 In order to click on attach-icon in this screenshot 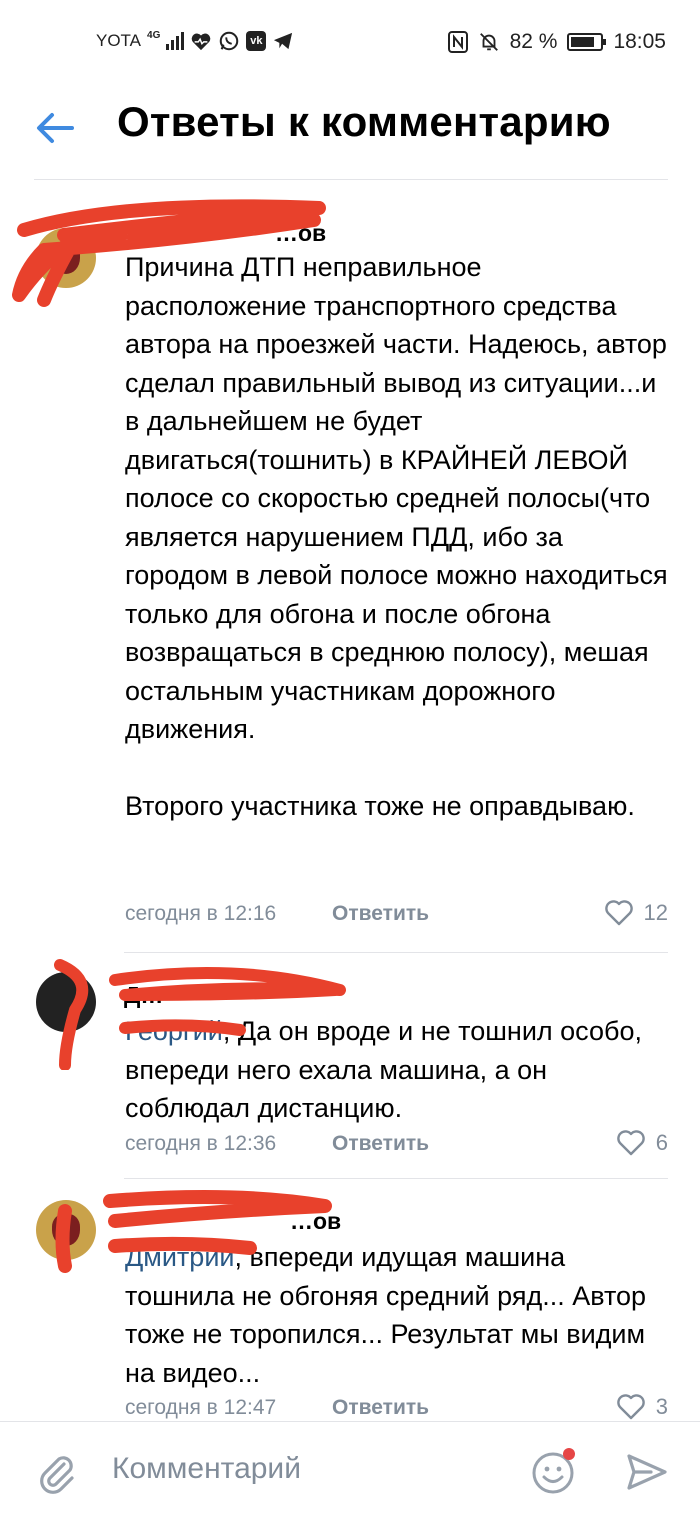, I will do `click(56, 1472)`.